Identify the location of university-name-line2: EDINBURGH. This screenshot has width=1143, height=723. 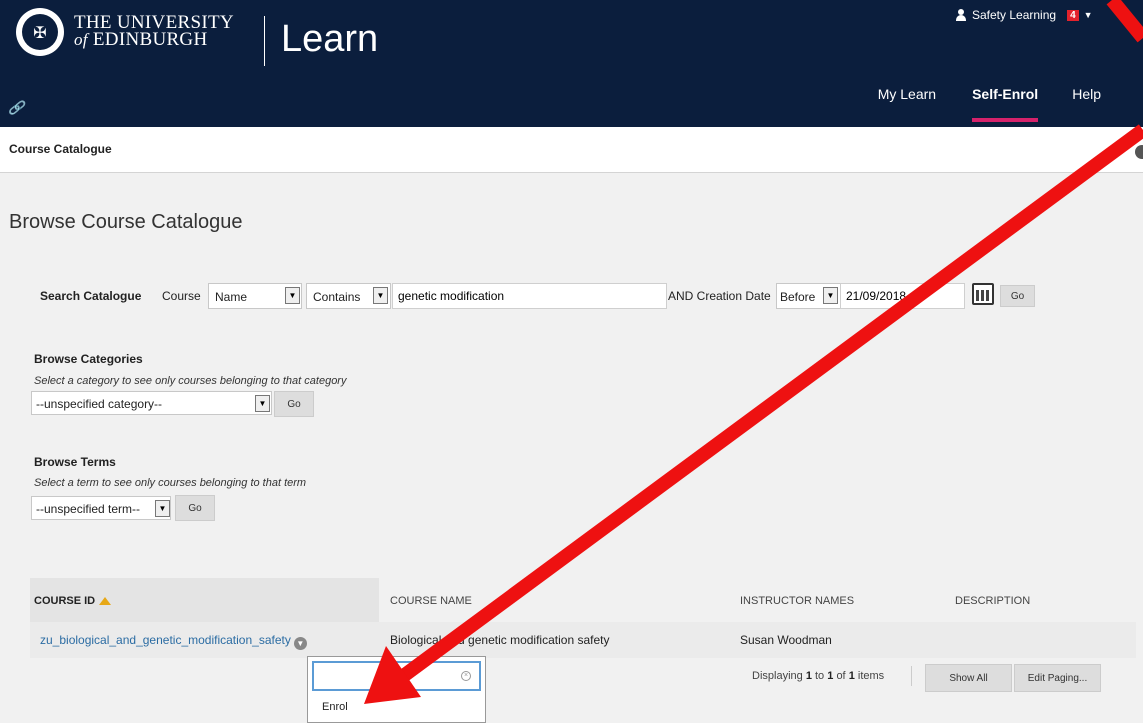
(150, 39).